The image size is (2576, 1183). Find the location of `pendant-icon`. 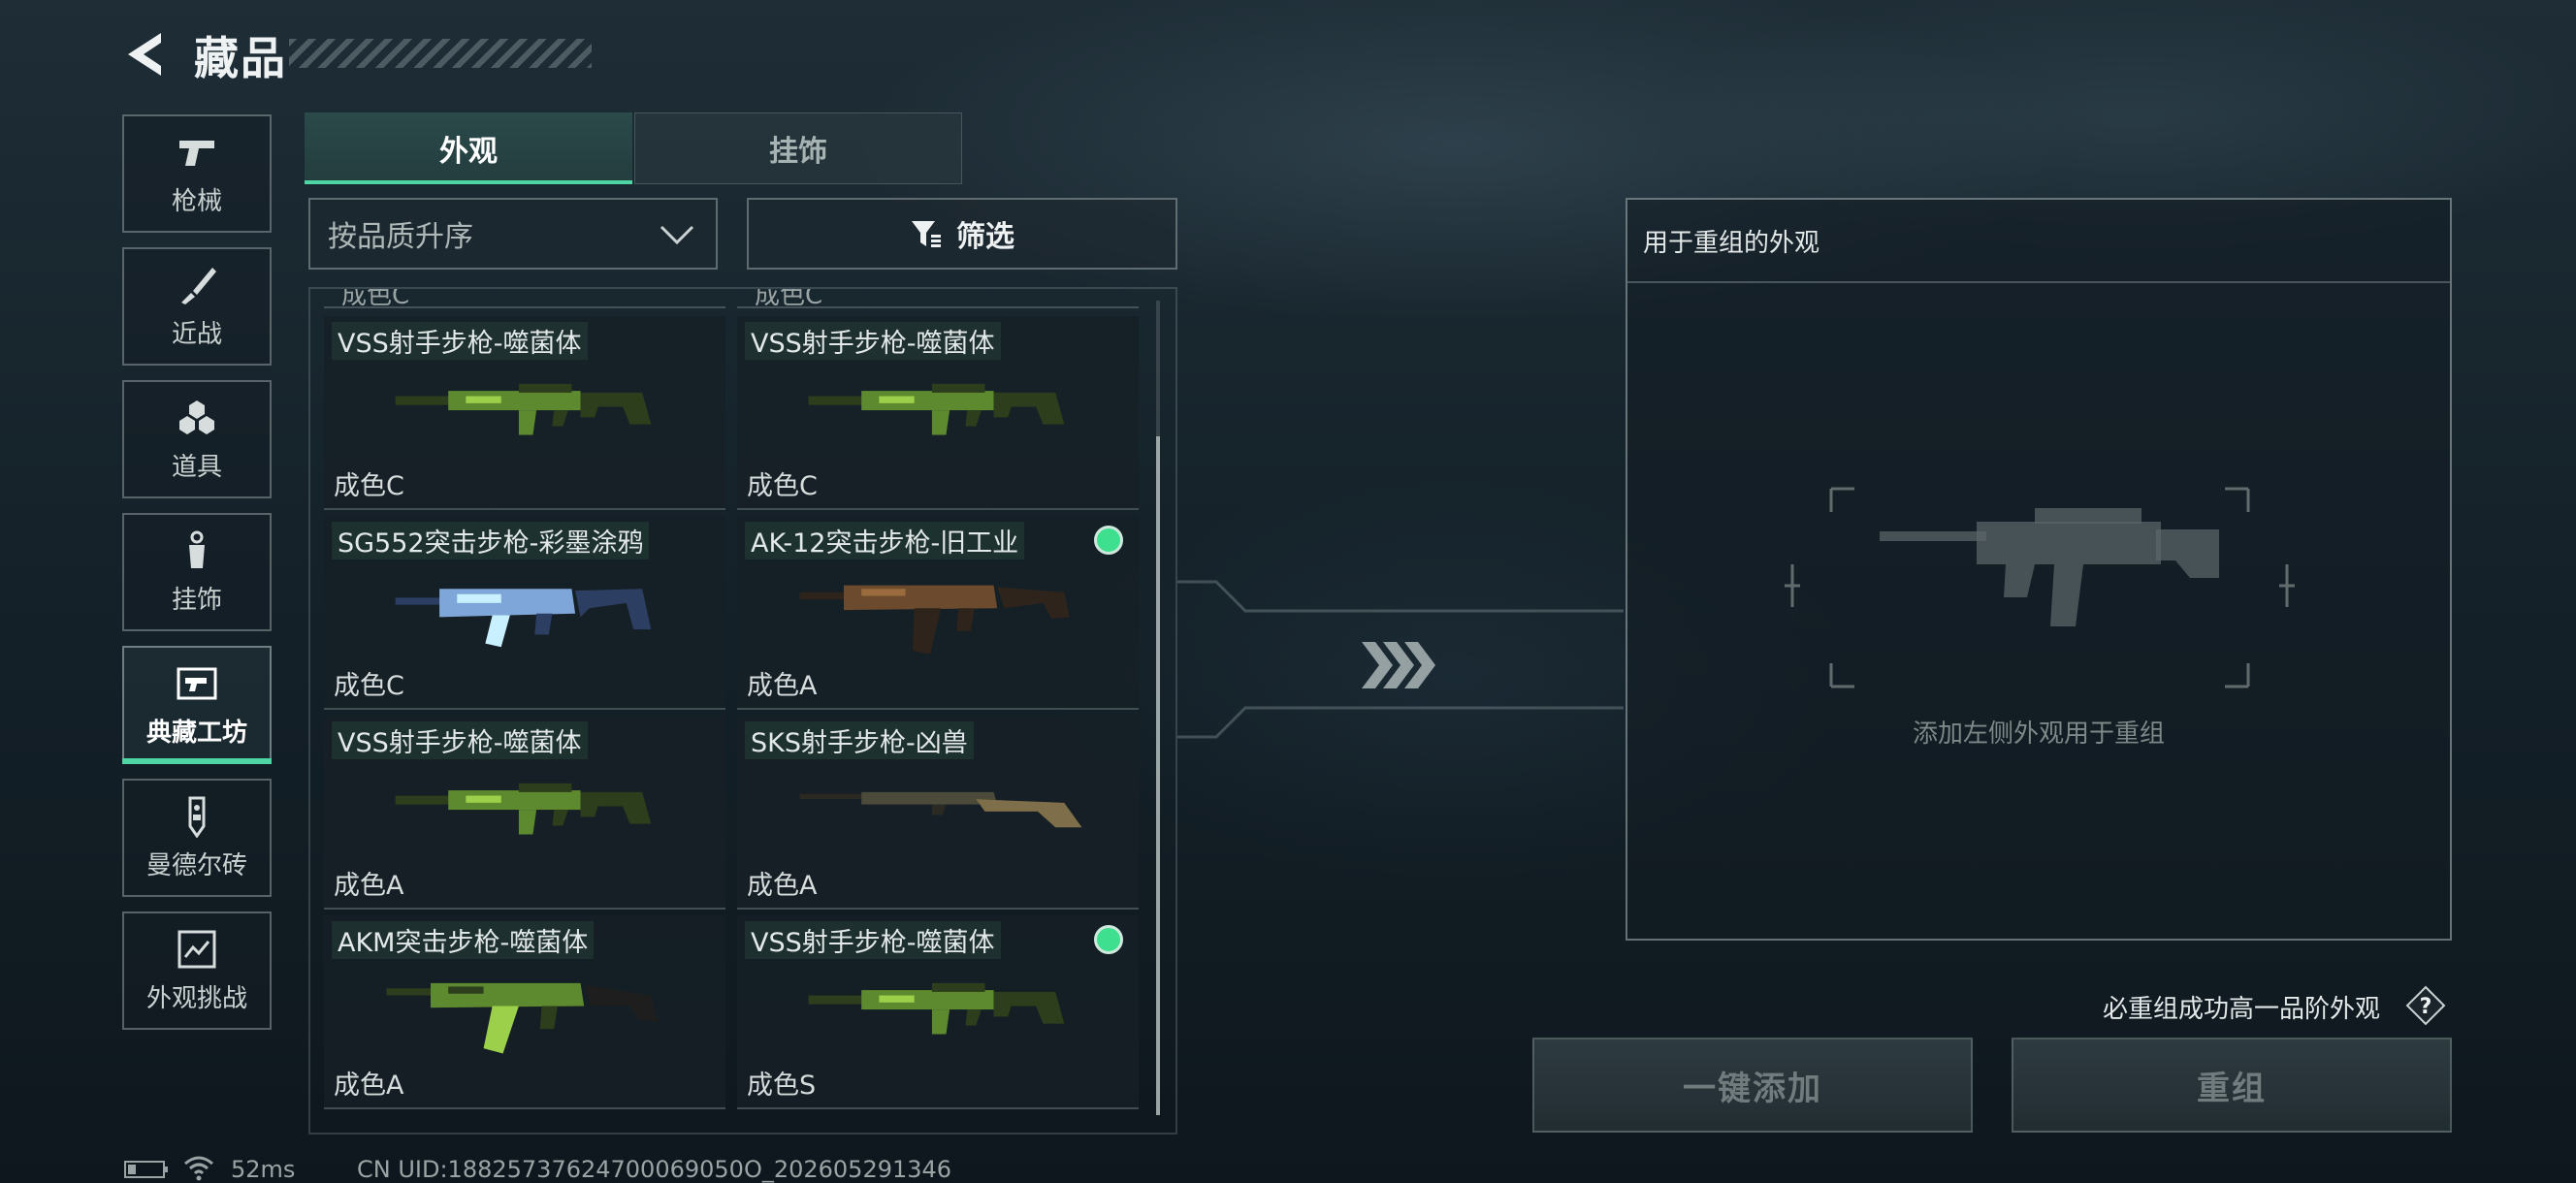

pendant-icon is located at coordinates (197, 550).